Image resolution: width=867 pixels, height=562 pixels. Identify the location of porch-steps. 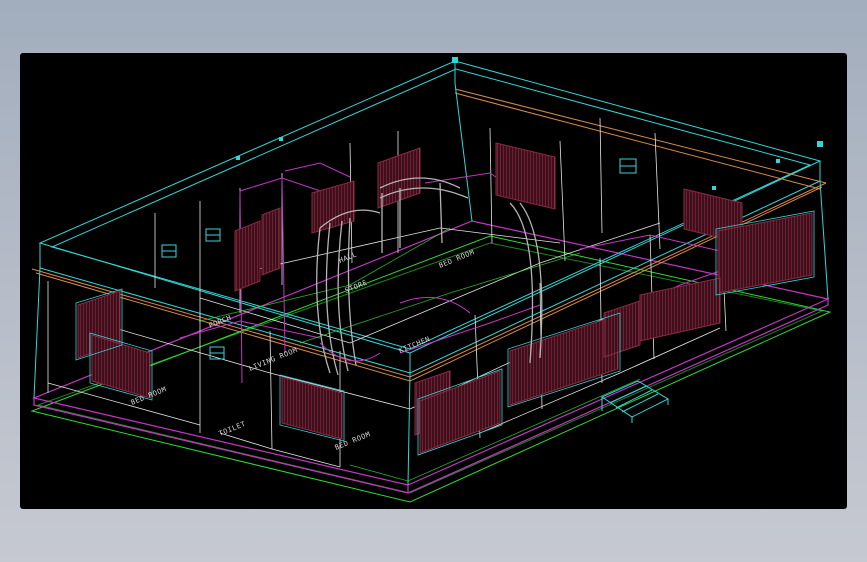
(635, 401).